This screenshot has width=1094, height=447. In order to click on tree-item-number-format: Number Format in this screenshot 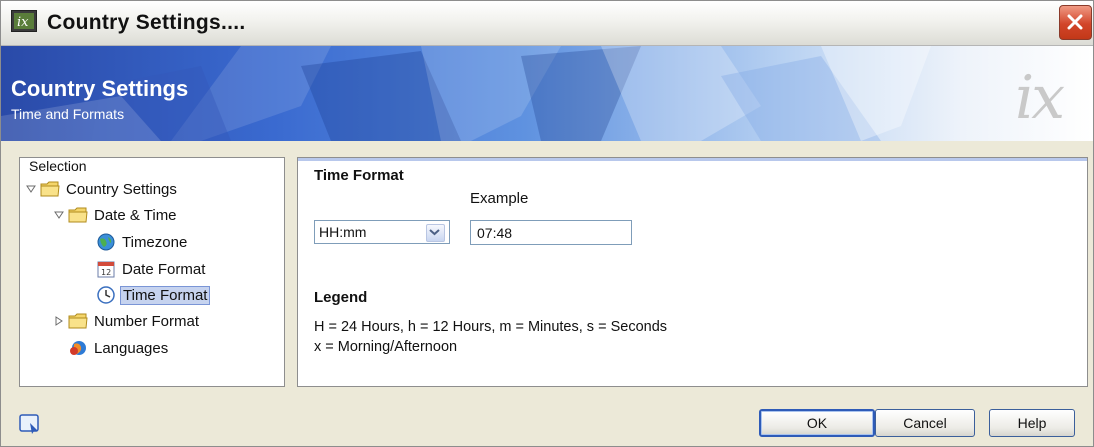, I will do `click(127, 321)`.